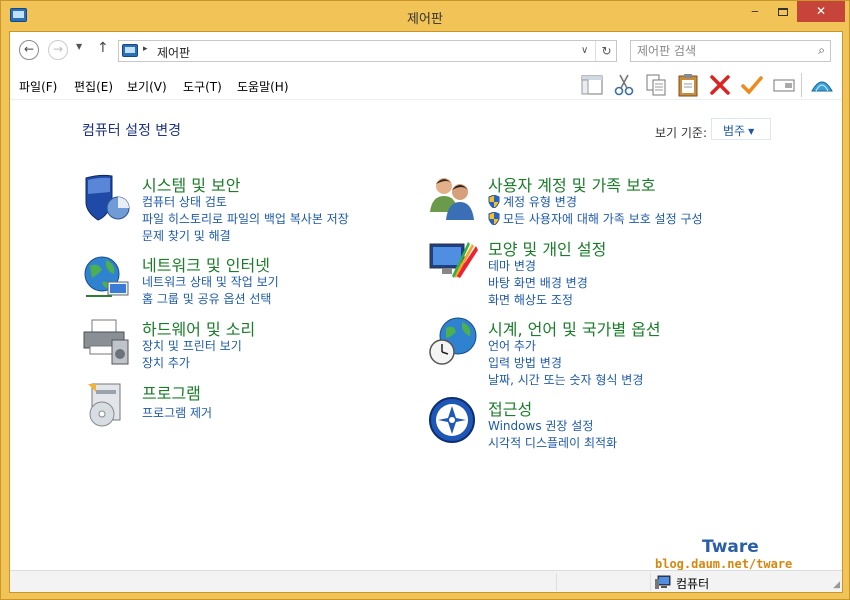  What do you see at coordinates (79, 46) in the screenshot?
I see `recent-locations-chevron-icon: ▼` at bounding box center [79, 46].